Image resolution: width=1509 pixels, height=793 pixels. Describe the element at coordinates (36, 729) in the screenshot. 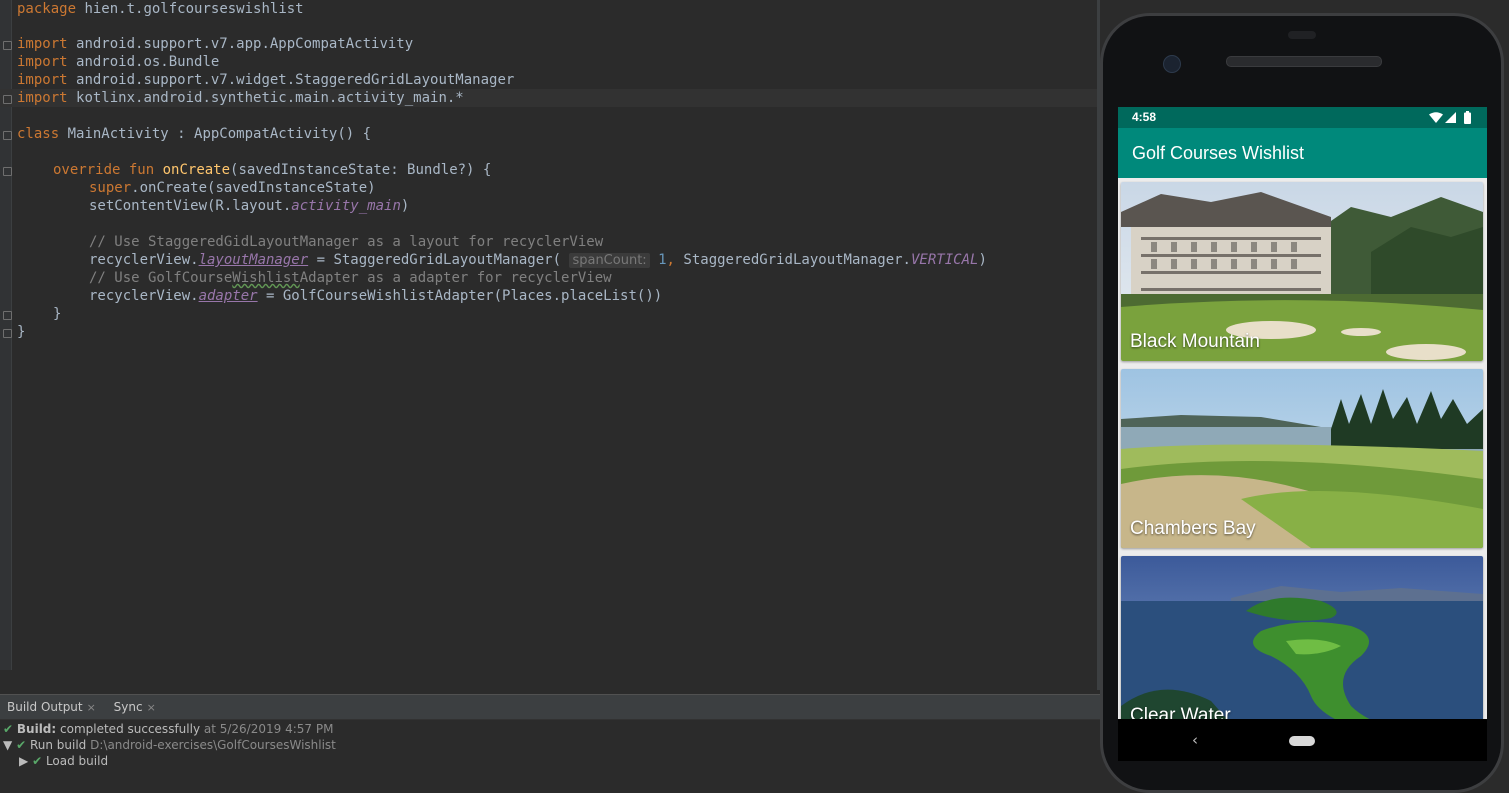

I see `build-label: Build:` at that location.